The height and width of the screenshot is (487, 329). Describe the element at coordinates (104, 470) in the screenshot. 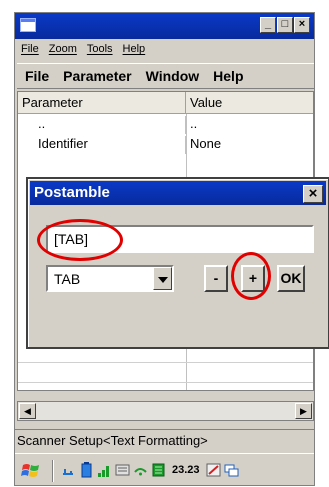

I see `signal-strength-icon` at that location.